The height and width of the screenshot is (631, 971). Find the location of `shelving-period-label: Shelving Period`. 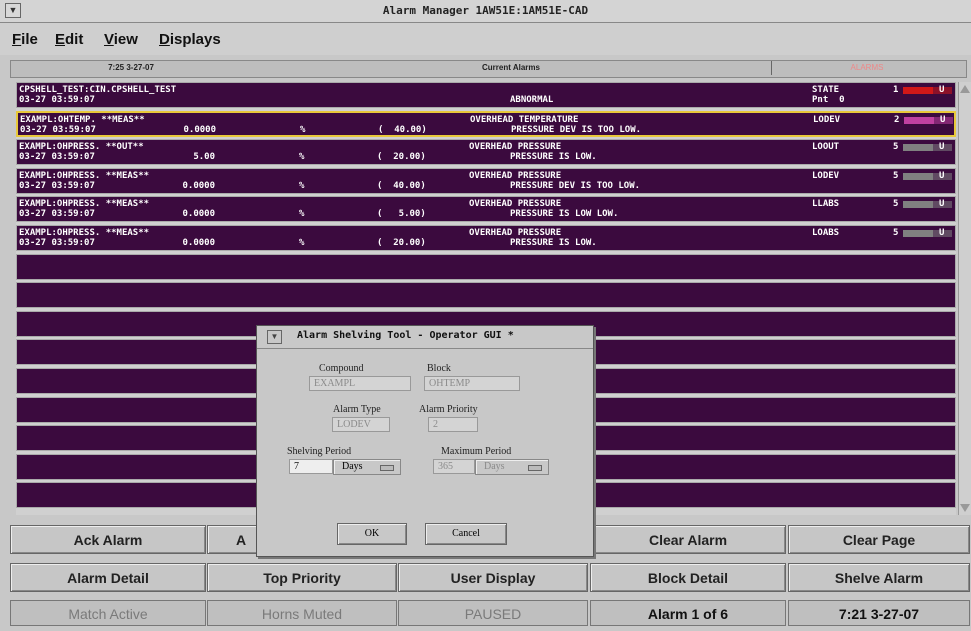

shelving-period-label: Shelving Period is located at coordinates (319, 451).